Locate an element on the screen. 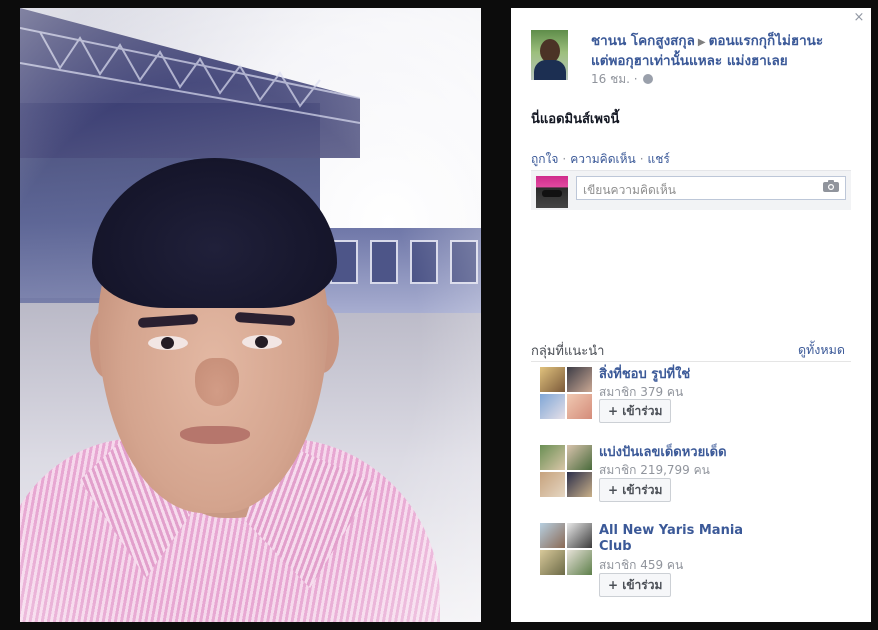 The height and width of the screenshot is (630, 878). post-text: นี่แอดมินส์เพจนี้ is located at coordinates (575, 119).